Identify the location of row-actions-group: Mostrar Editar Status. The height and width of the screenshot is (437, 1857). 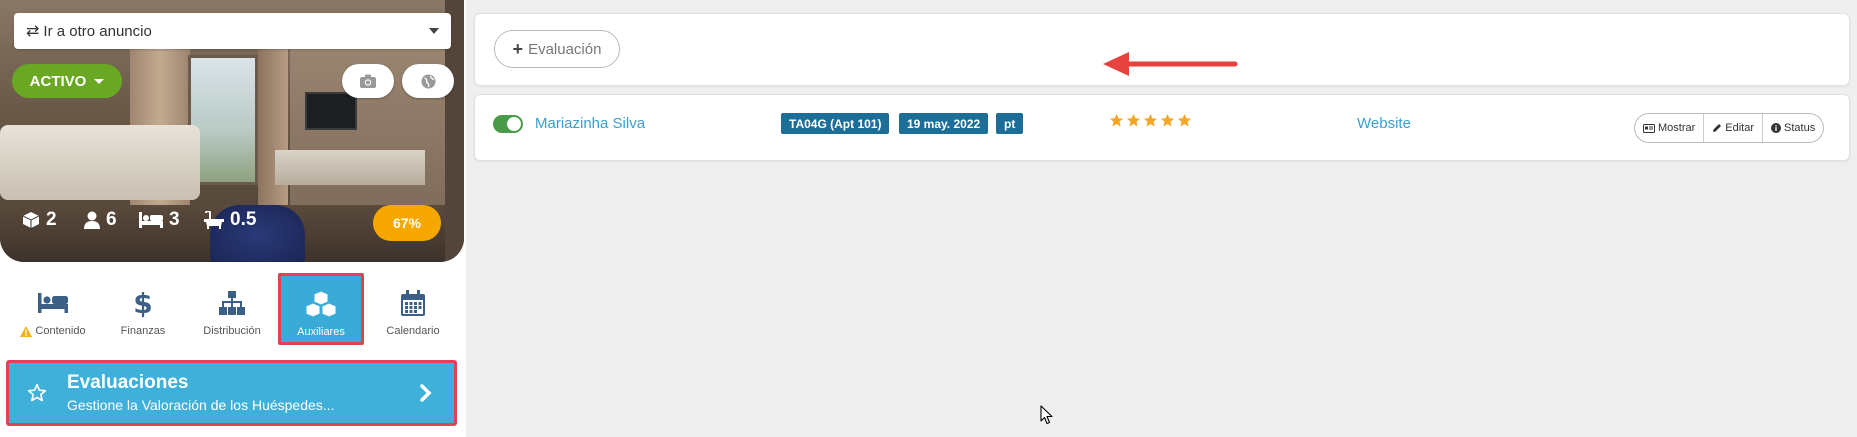
(1729, 128).